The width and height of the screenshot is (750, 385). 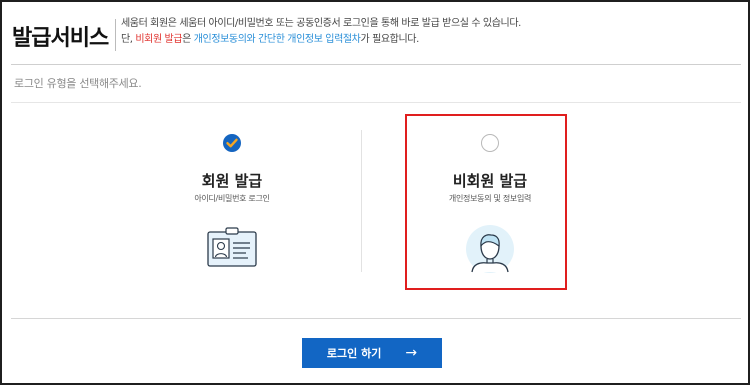 What do you see at coordinates (376, 64) in the screenshot?
I see `header-divider` at bounding box center [376, 64].